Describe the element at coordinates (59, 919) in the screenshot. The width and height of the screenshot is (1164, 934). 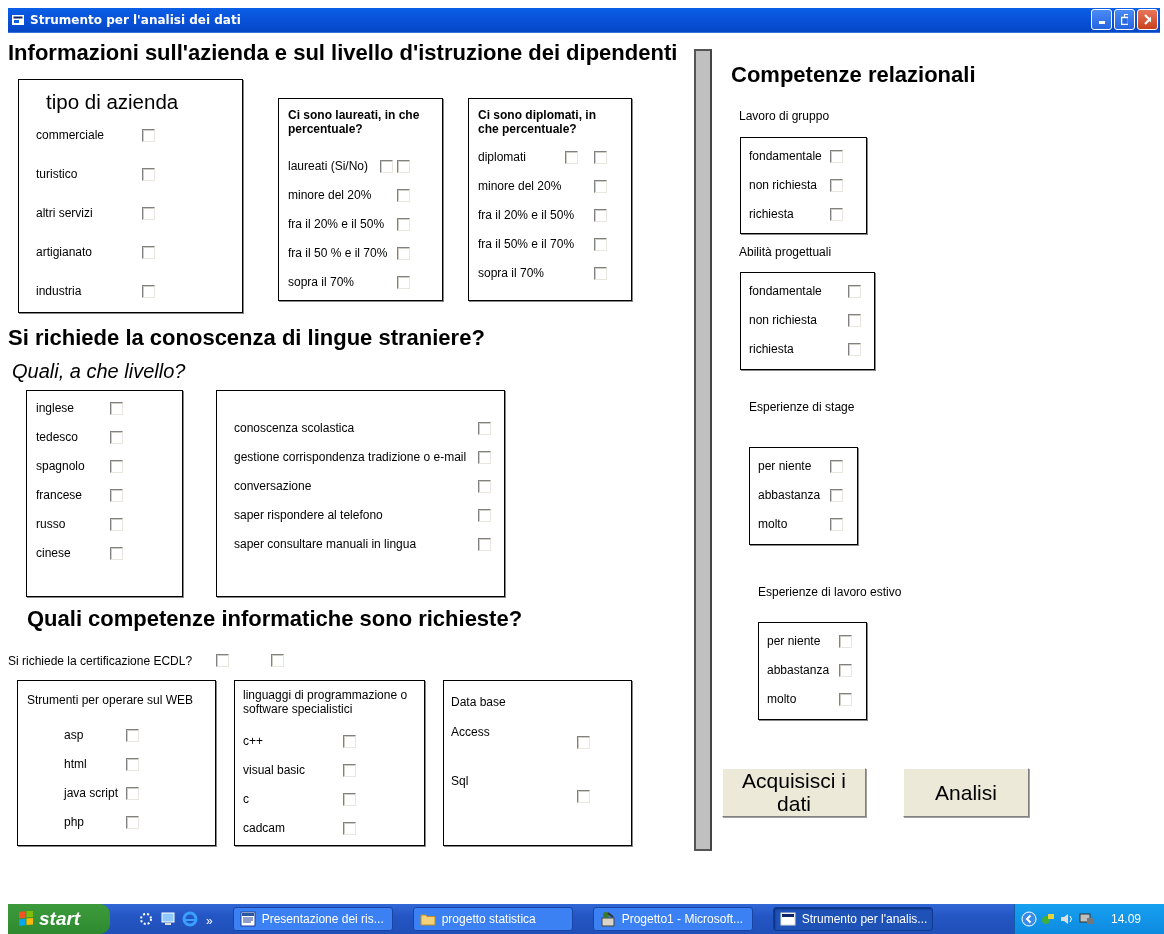
I see `start-button: start` at that location.